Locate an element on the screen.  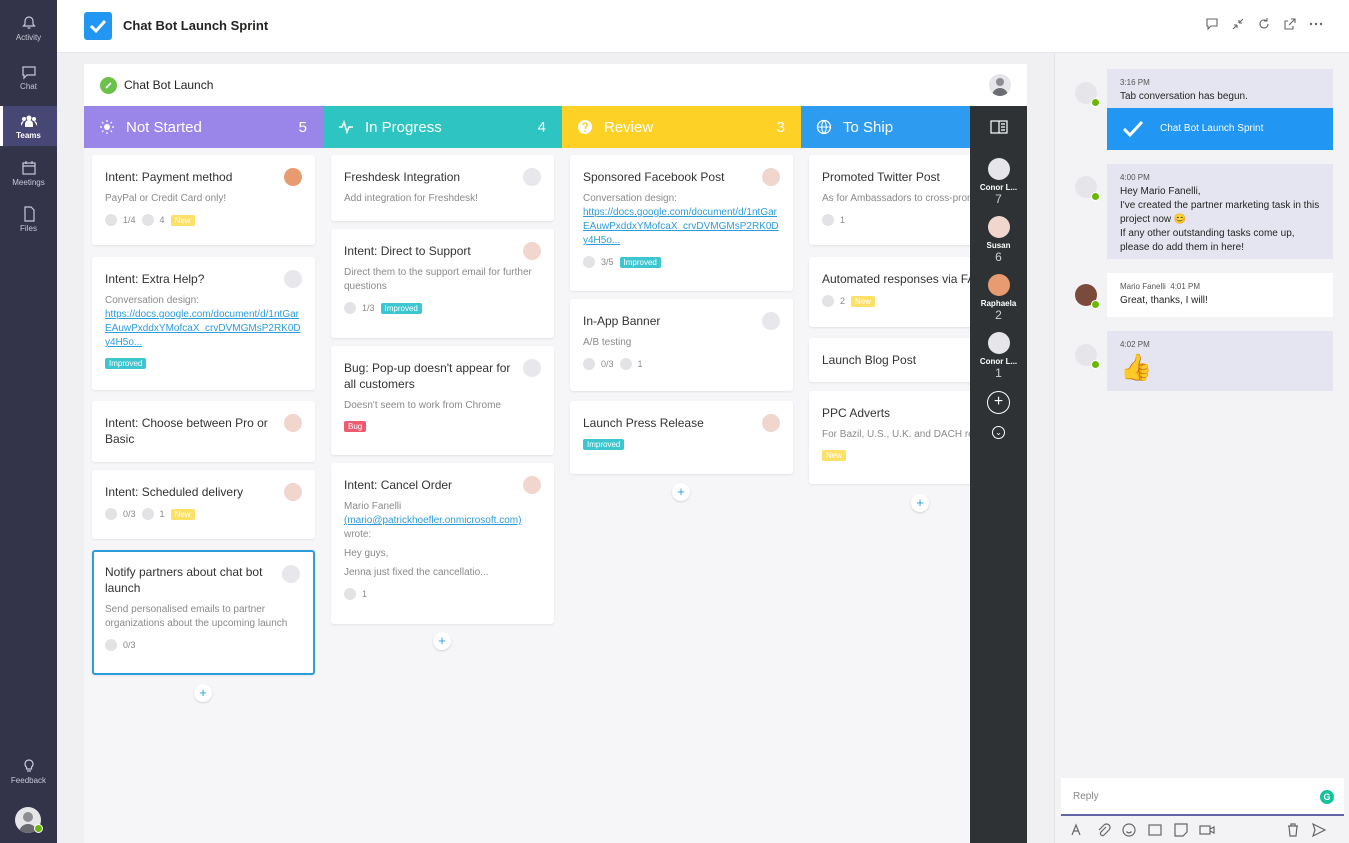
sticker-icon is located at coordinates (1181, 830).